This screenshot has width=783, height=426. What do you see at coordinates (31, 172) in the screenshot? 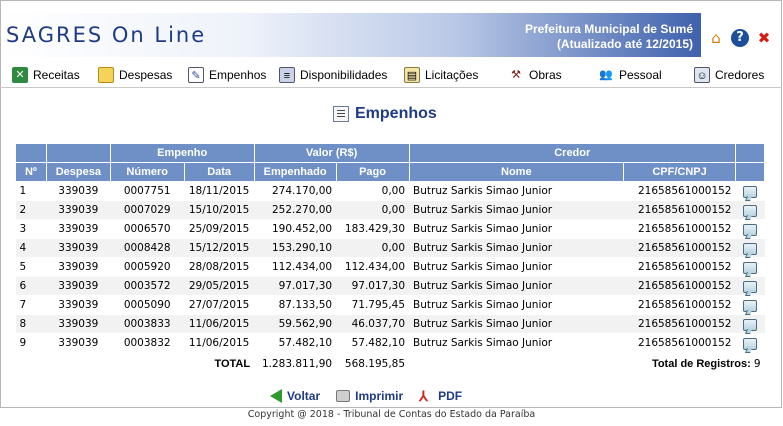
I see `col-header-n: Nº` at bounding box center [31, 172].